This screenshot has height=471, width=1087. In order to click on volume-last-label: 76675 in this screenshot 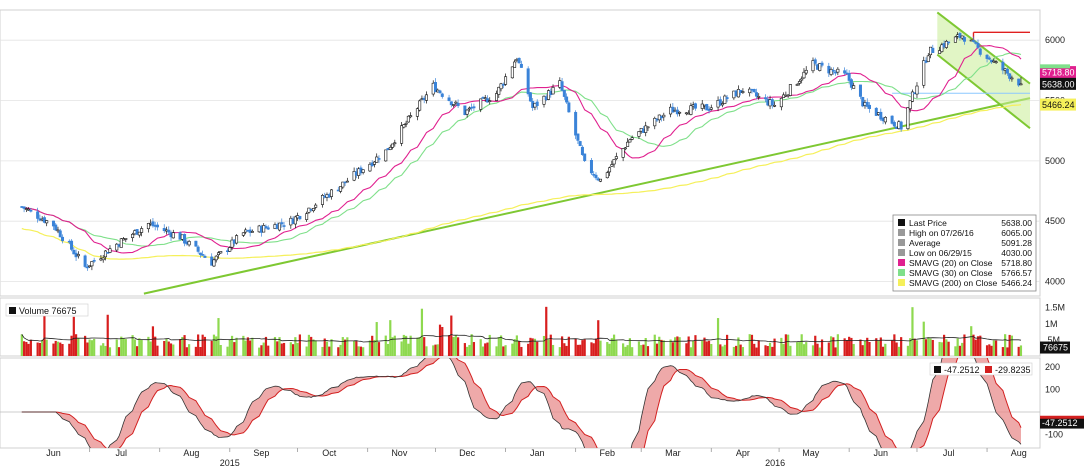, I will do `click(1055, 348)`.